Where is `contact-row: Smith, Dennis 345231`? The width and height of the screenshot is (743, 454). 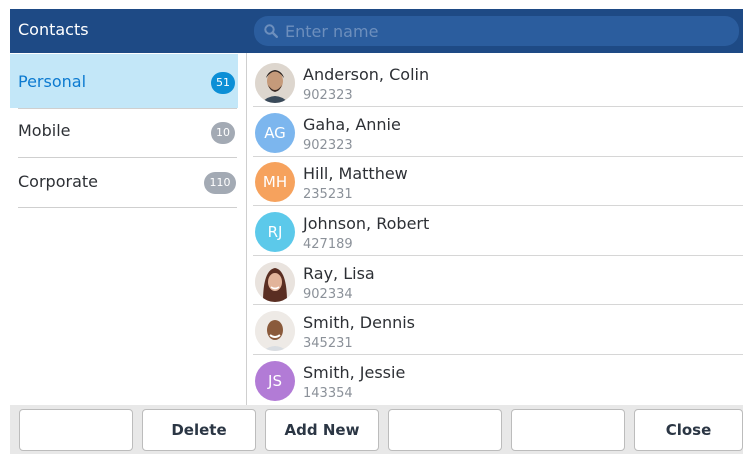
contact-row: Smith, Dennis 345231 is located at coordinates (495, 328).